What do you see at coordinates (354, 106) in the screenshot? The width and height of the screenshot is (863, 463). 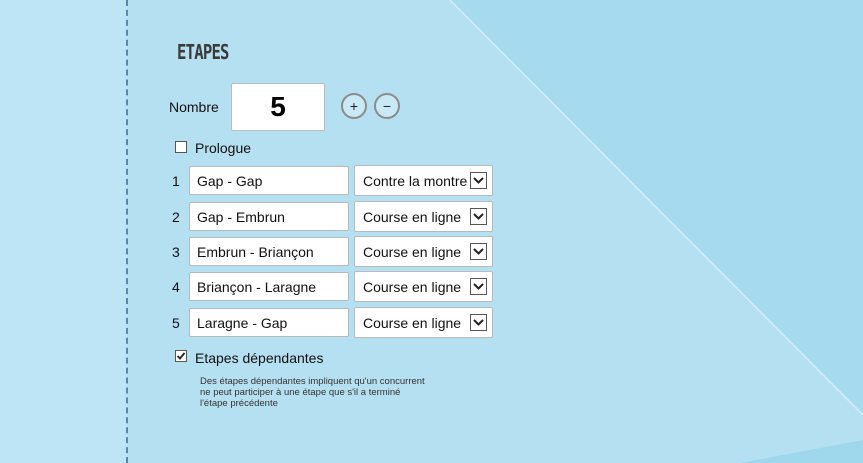 I see `increment-button: +` at bounding box center [354, 106].